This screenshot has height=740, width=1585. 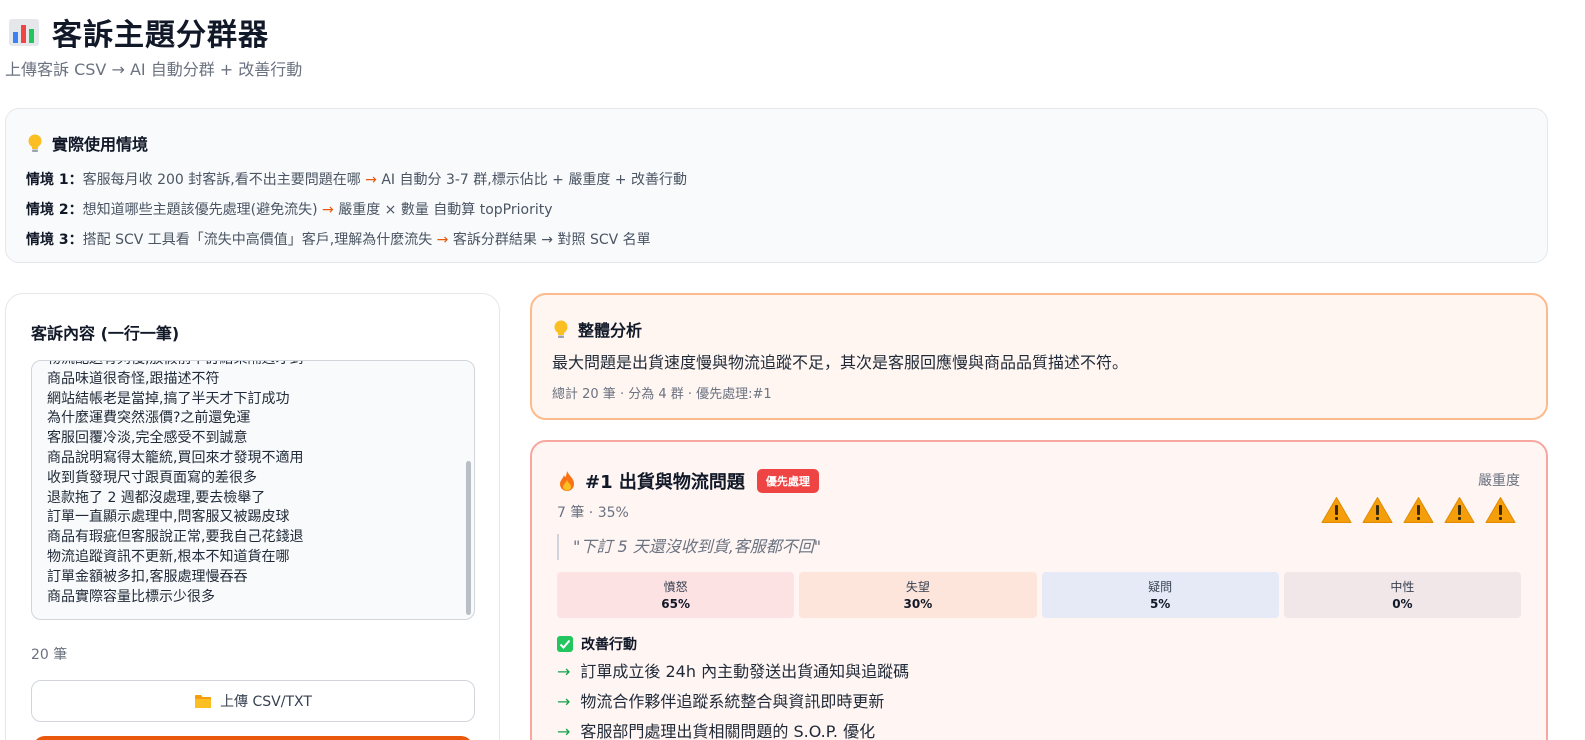 What do you see at coordinates (534, 180) in the screenshot?
I see `scenario-solution: AI 自動分 3-7 群,標示佔比 + 嚴重度 + 改善行動` at bounding box center [534, 180].